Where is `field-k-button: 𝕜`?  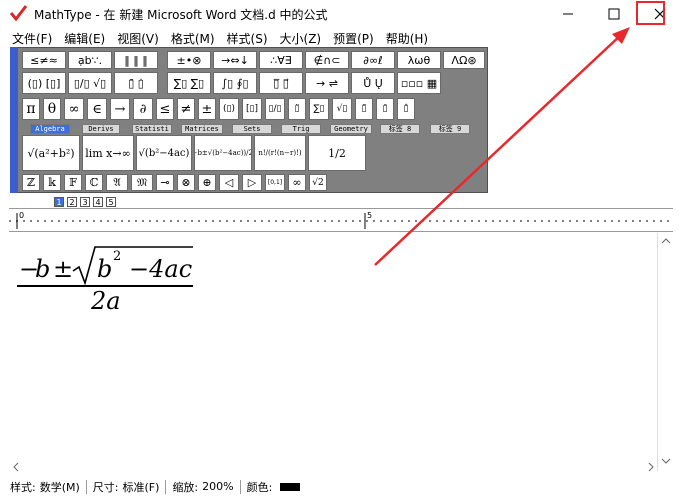 field-k-button: 𝕜 is located at coordinates (52, 182).